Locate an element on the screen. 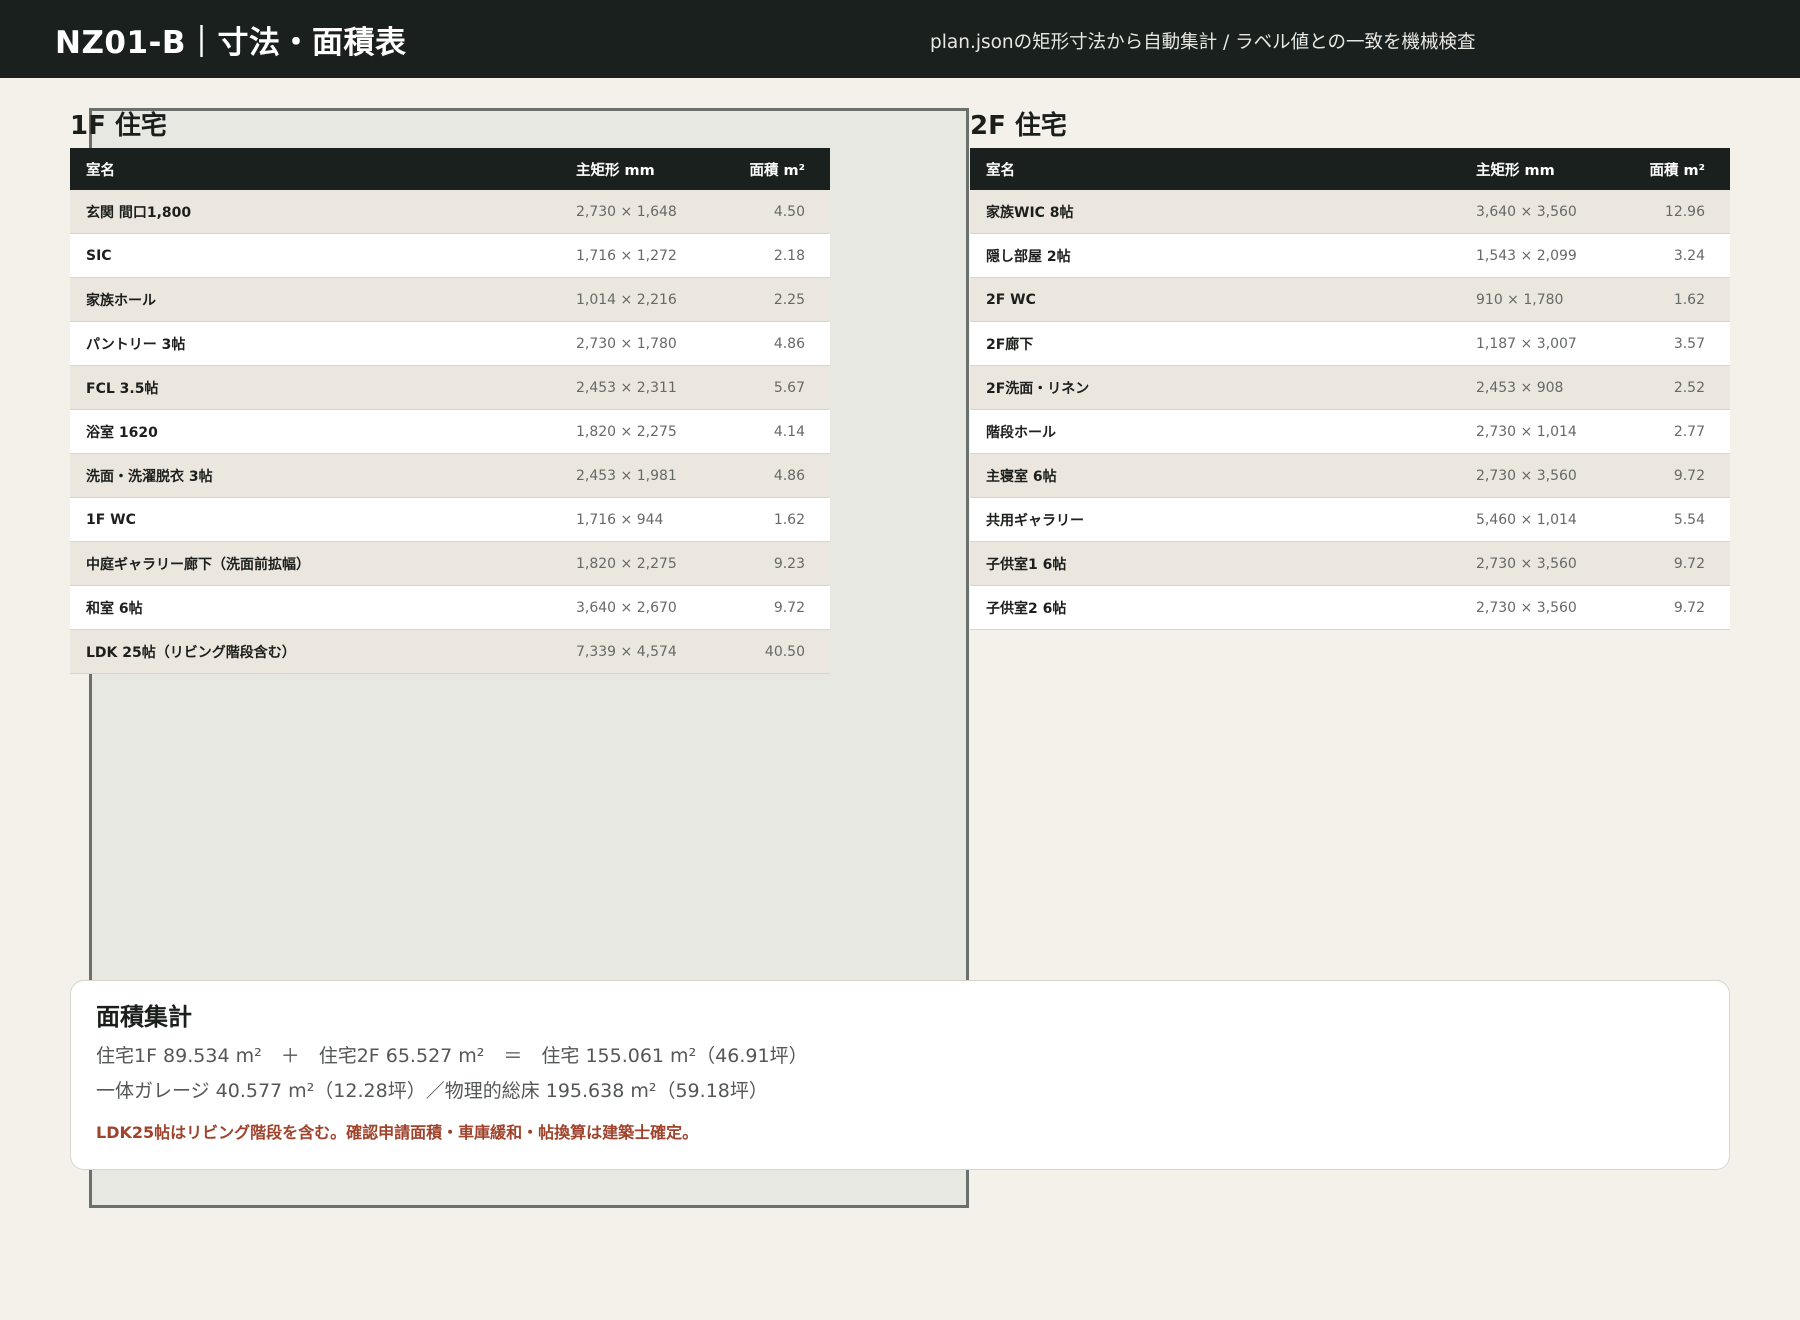 The height and width of the screenshot is (1320, 1800). room-name-cell: 2F廊下 is located at coordinates (1215, 343).